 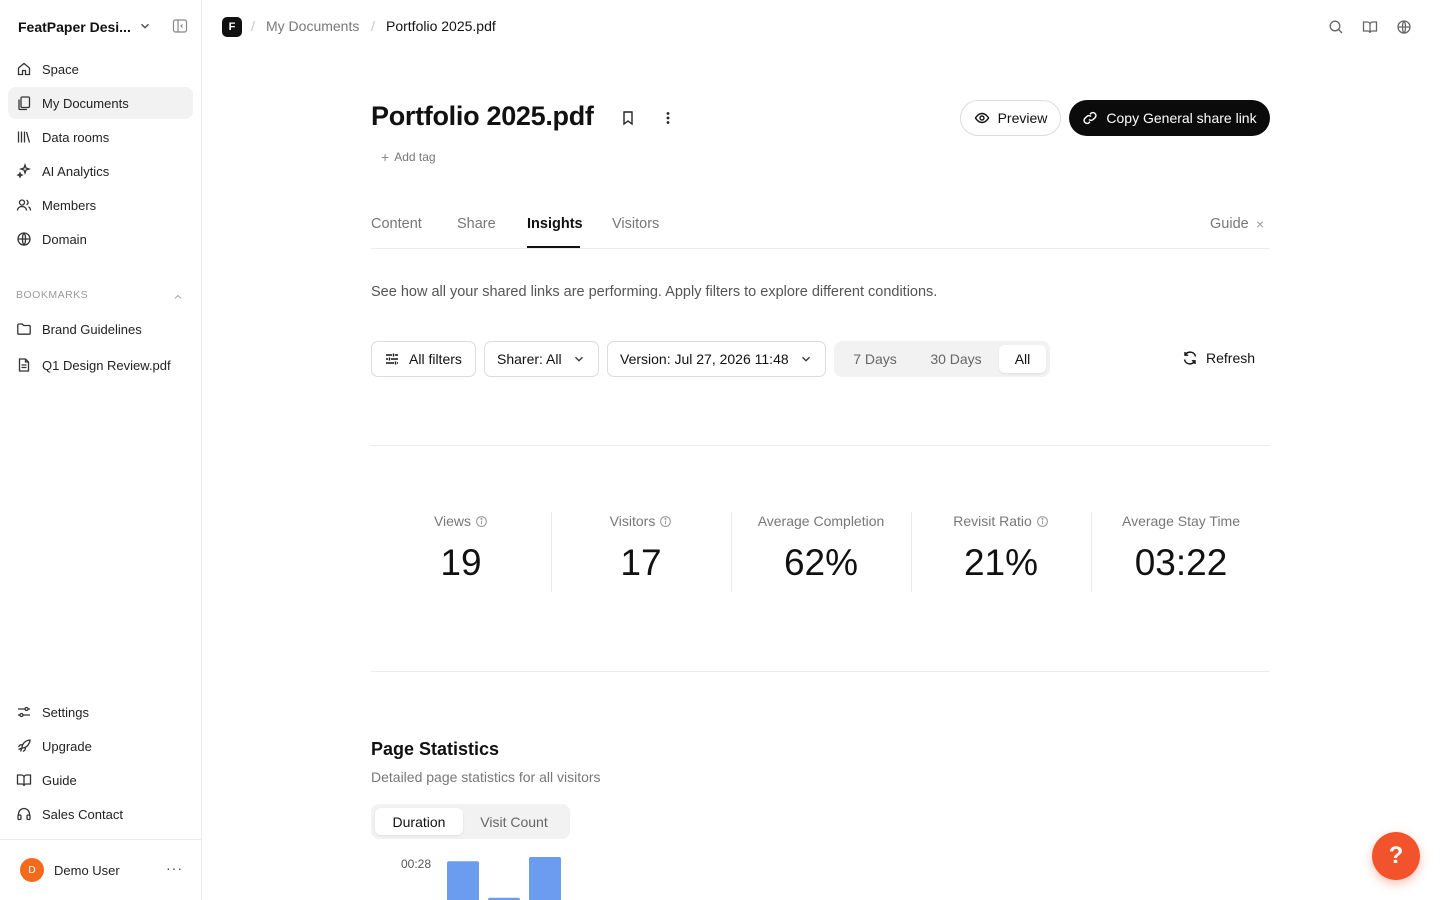 I want to click on collapse-sidebar-icon, so click(x=180, y=28).